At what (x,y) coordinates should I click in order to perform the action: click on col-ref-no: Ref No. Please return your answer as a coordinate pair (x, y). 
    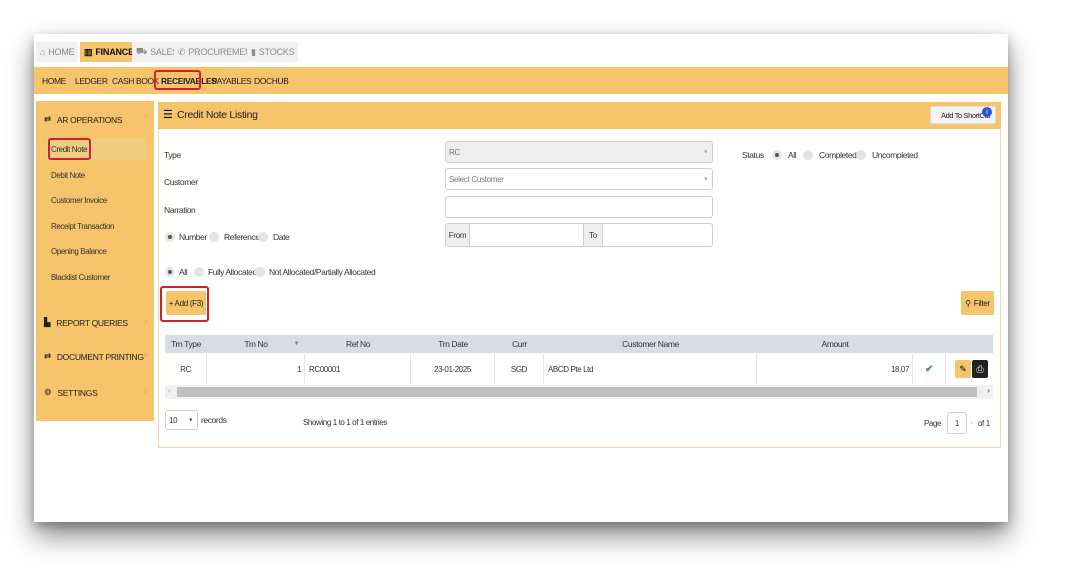
    Looking at the image, I should click on (358, 344).